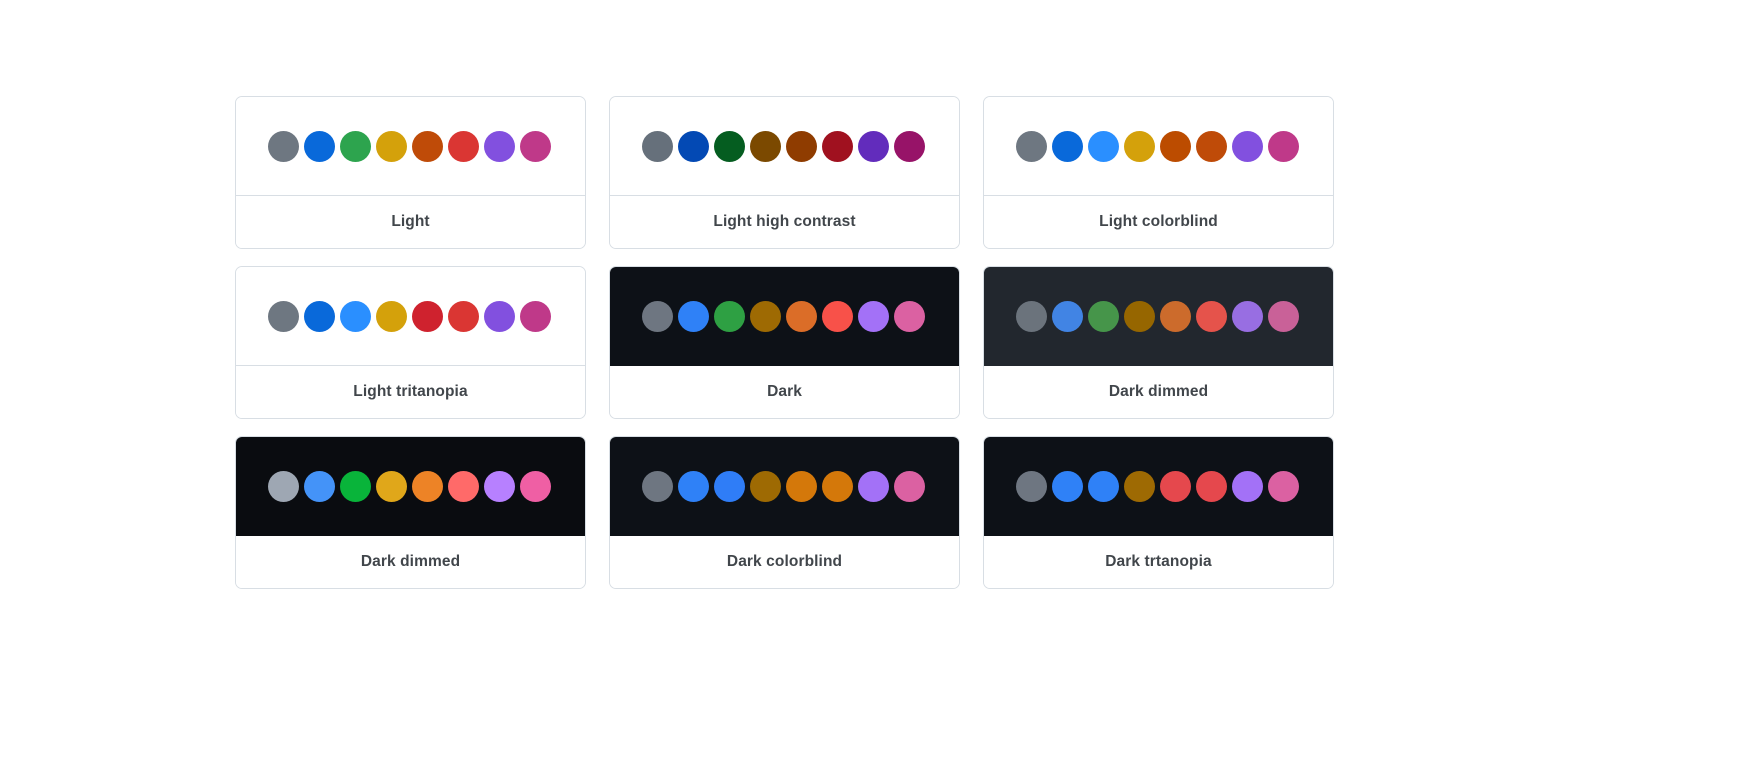 The height and width of the screenshot is (769, 1757). I want to click on theme-name: Light tritanopia, so click(410, 391).